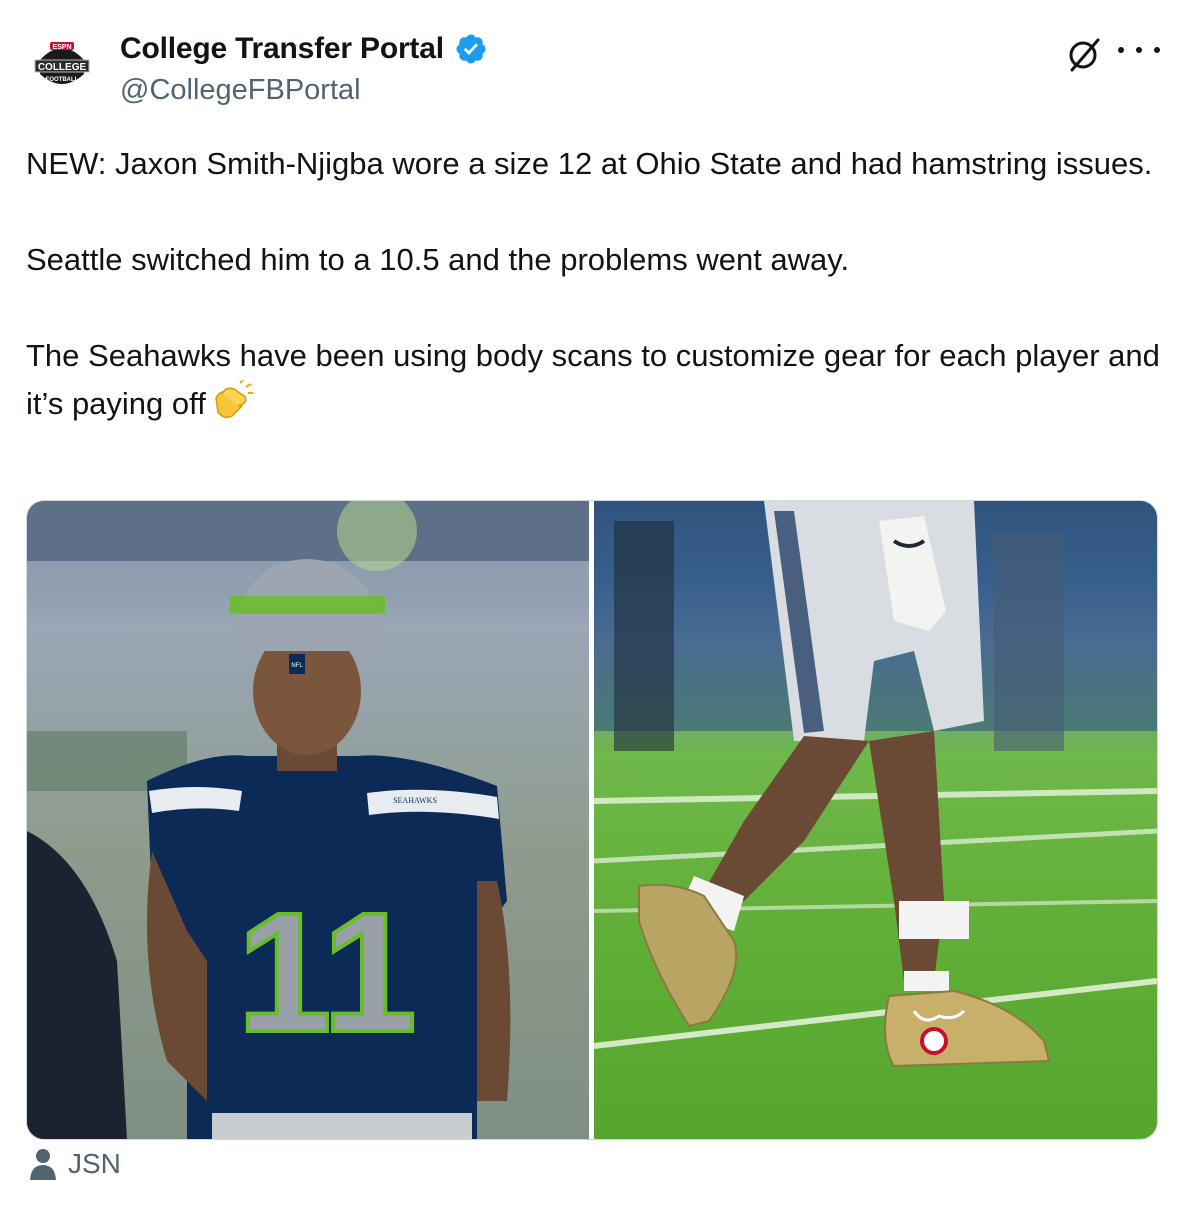  I want to click on svg-text: ESPN, so click(61, 47).